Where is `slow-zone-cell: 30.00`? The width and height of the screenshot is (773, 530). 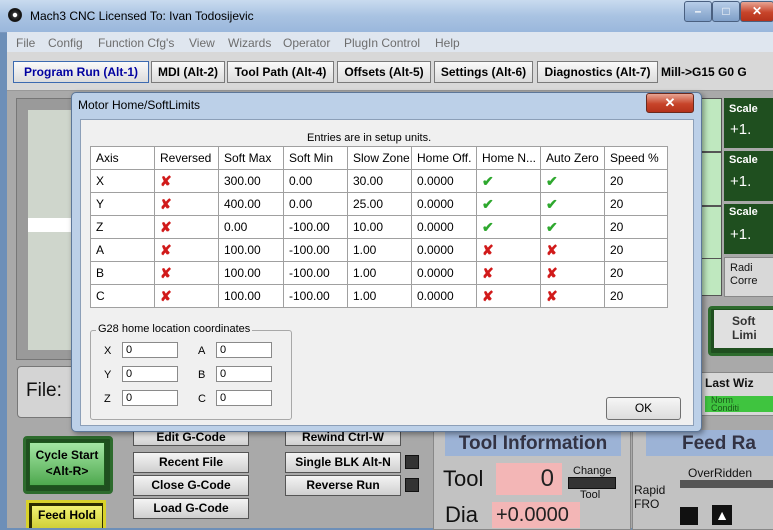 slow-zone-cell: 30.00 is located at coordinates (379, 181).